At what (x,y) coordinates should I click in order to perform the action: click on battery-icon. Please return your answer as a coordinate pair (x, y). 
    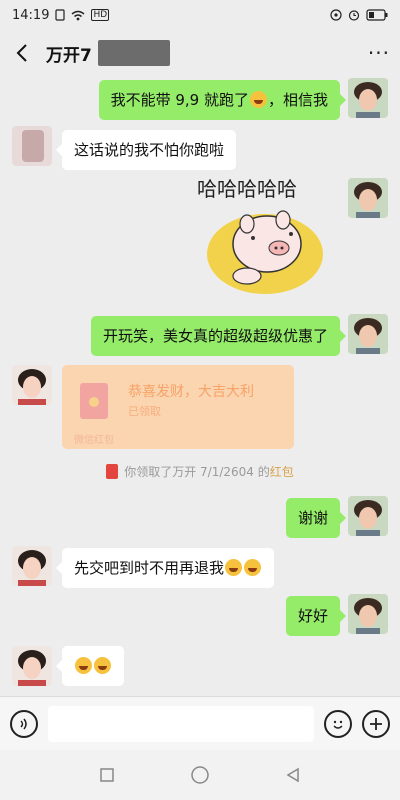
    Looking at the image, I should click on (377, 15).